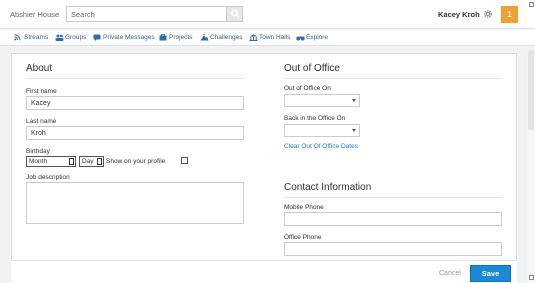  I want to click on nav-label: Town Halls, so click(275, 37).